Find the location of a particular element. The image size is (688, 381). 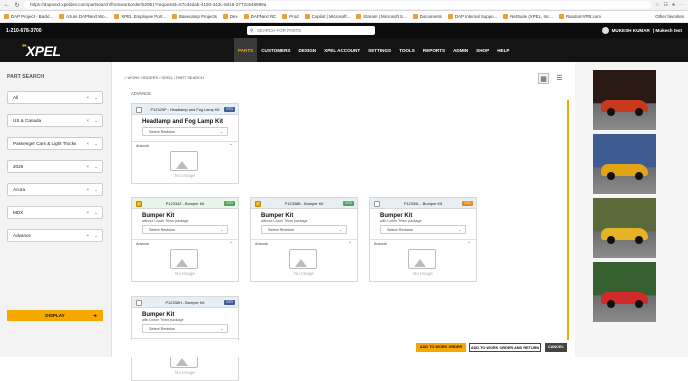

nav-item-tools: TOOLS is located at coordinates (407, 50).